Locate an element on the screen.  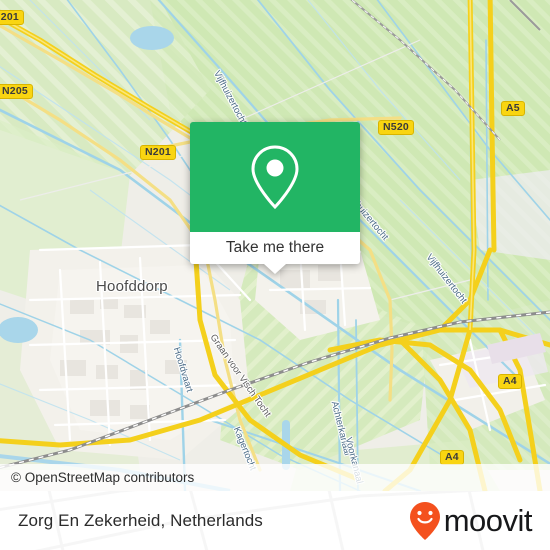
road-shield-a5: A5 is located at coordinates (513, 108).